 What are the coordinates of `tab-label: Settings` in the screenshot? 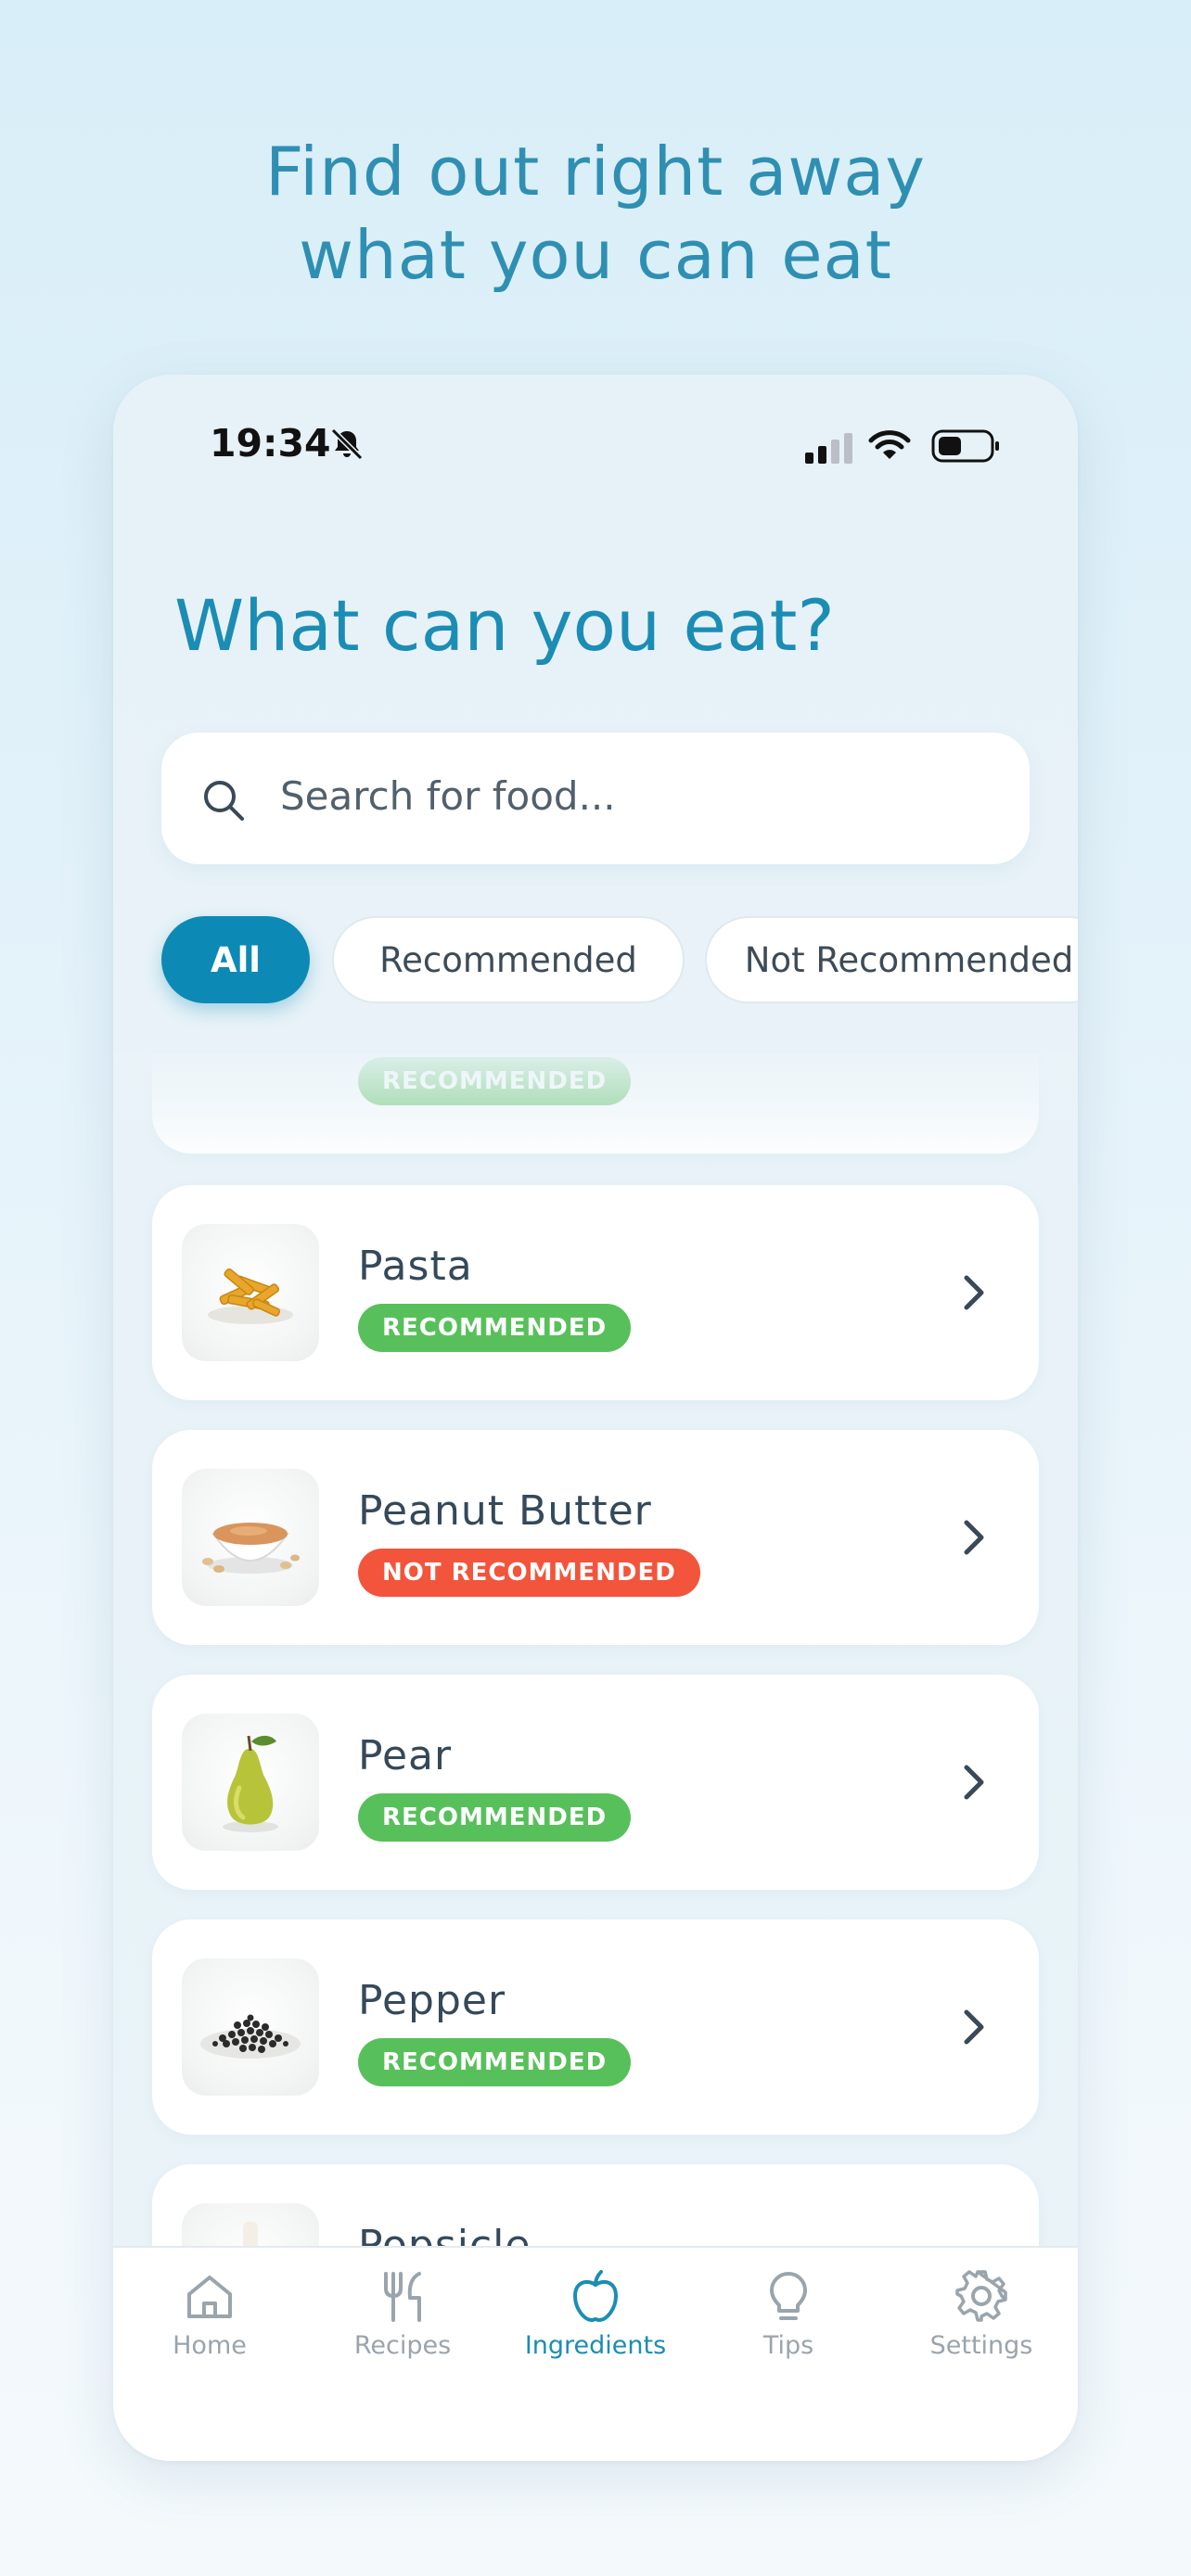 It's located at (981, 2345).